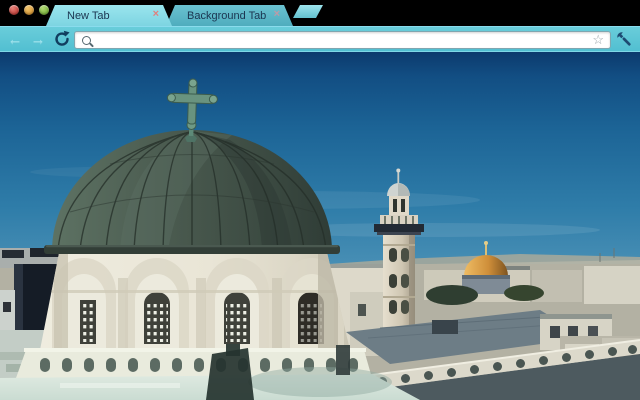 The height and width of the screenshot is (400, 640). I want to click on zoom-window-button, so click(44, 10).